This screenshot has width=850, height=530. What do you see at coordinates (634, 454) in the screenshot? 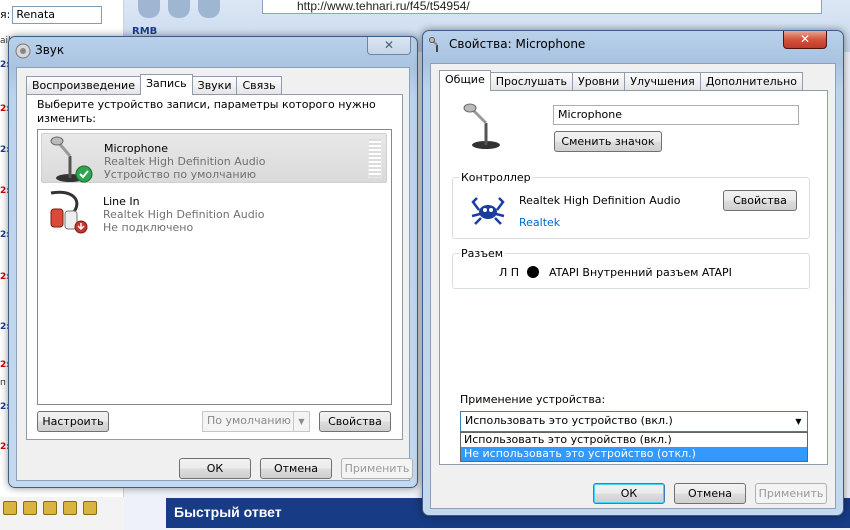
I see `dropdown-option: Не использовать это устройство (откл.)` at bounding box center [634, 454].